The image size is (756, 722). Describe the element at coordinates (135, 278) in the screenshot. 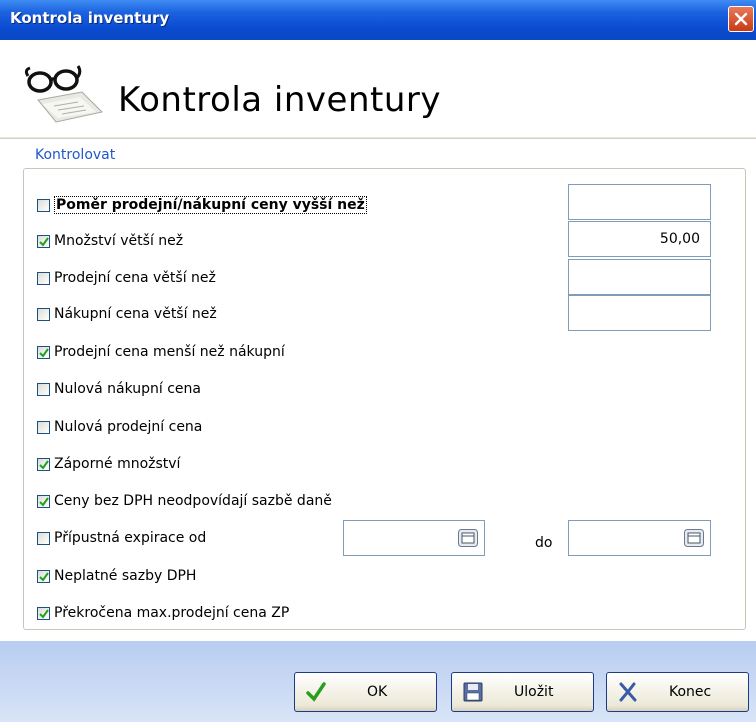

I see `option-label: Prodejní cena větší než` at that location.